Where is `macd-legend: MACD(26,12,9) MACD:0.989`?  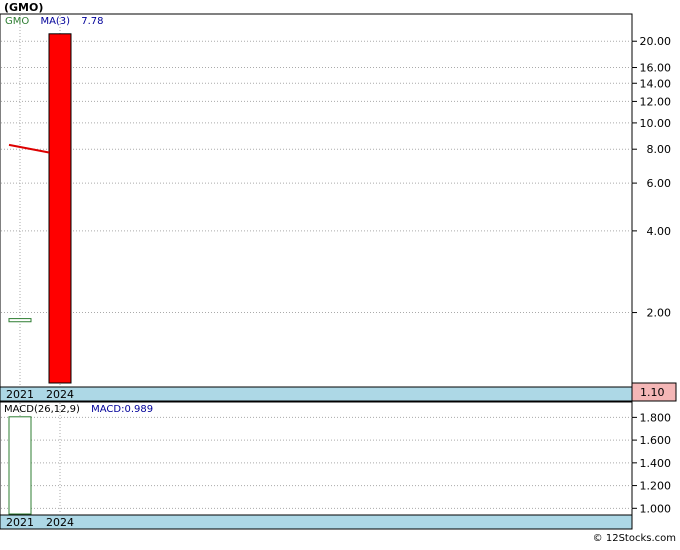 macd-legend: MACD(26,12,9) MACD:0.989 is located at coordinates (78, 409).